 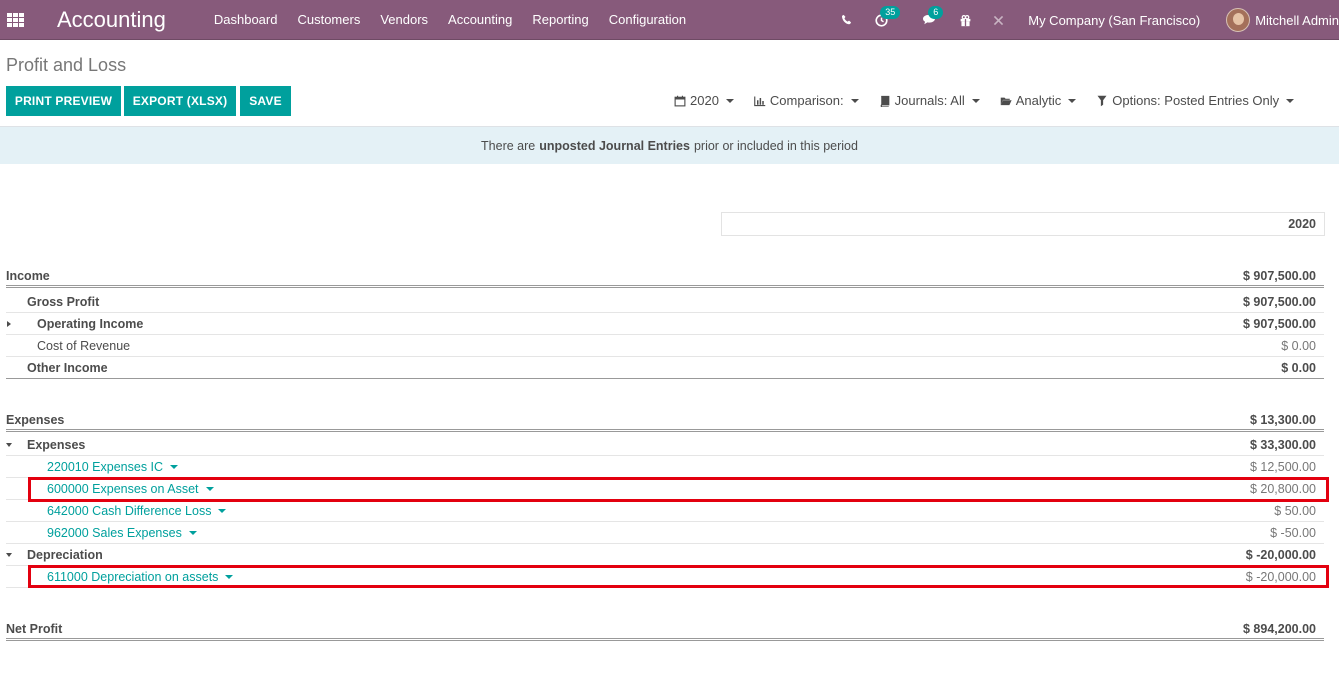 What do you see at coordinates (1297, 20) in the screenshot?
I see `user-name: Mitchell Admin` at bounding box center [1297, 20].